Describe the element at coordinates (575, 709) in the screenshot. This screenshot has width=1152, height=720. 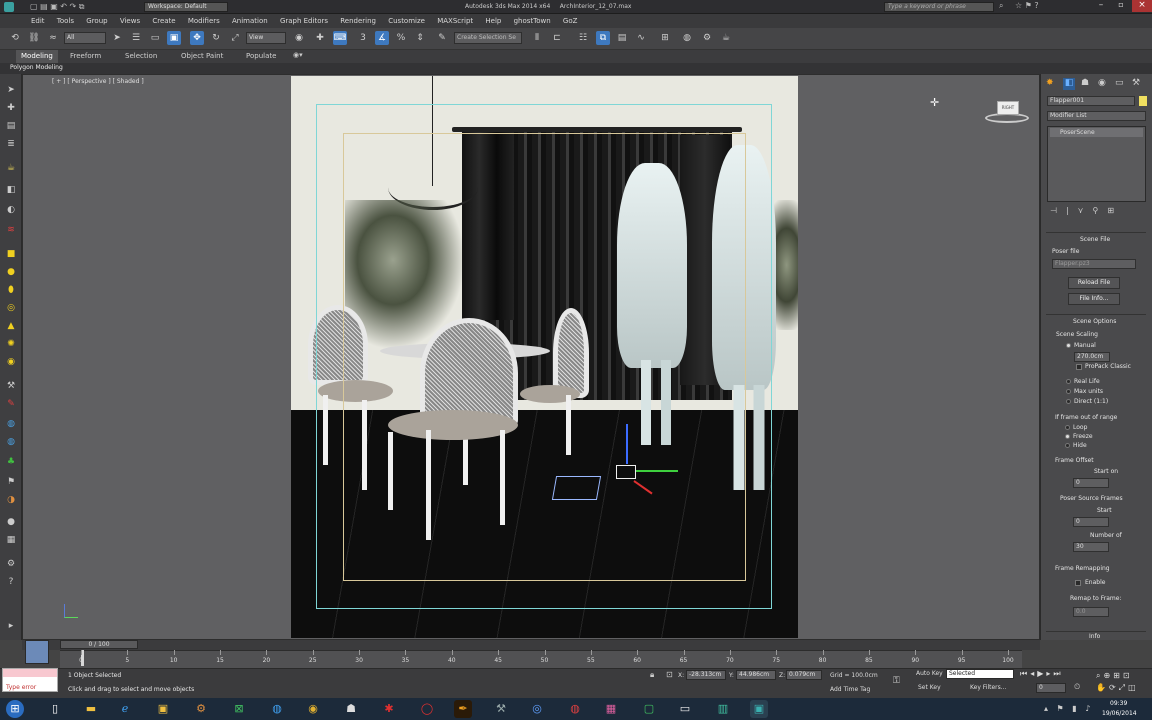
I see `app-icon-red: ◍` at that location.